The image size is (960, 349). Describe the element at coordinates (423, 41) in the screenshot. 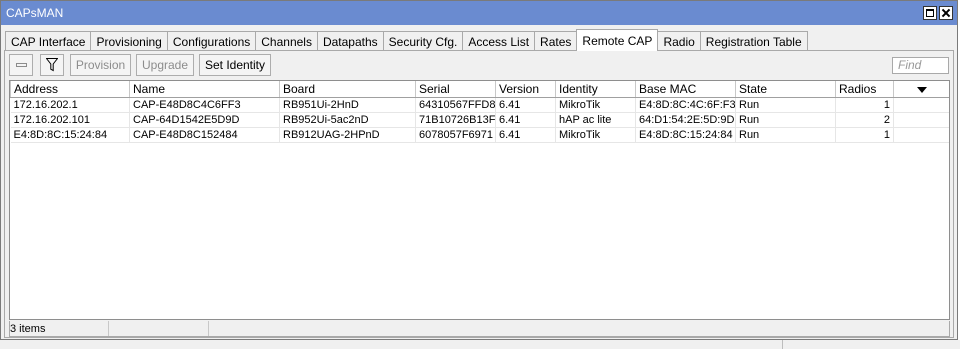

I see `tab-security-cfg: Security Cfg.` at that location.